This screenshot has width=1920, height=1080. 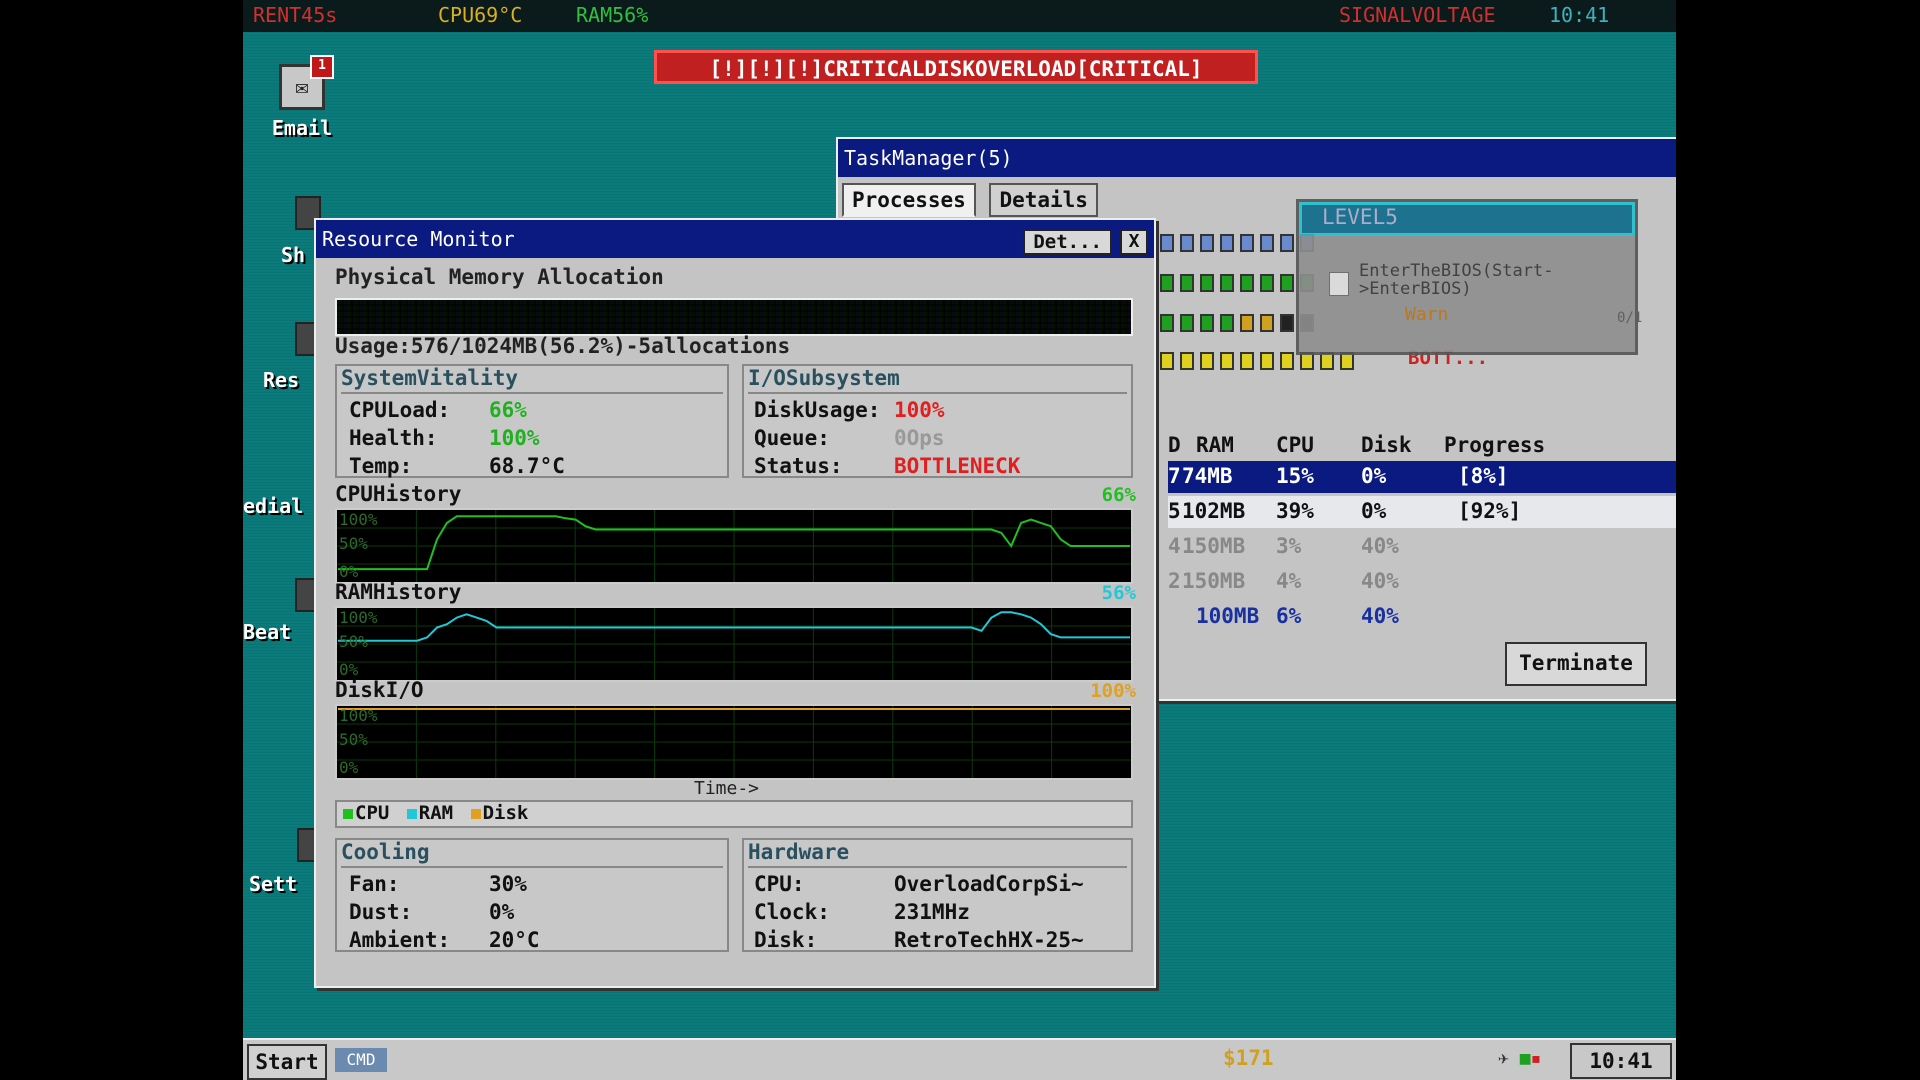 What do you see at coordinates (1118, 495) in the screenshot?
I see `cpu-history-value: 66%` at bounding box center [1118, 495].